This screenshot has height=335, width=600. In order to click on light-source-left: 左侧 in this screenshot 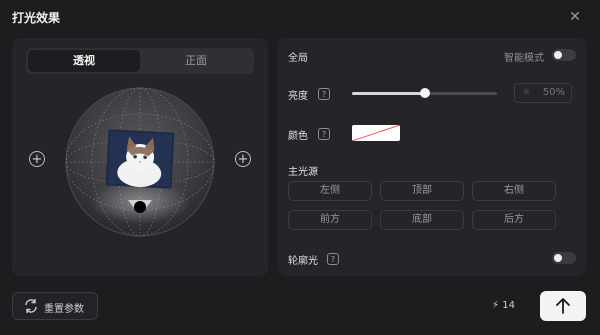, I will do `click(330, 191)`.